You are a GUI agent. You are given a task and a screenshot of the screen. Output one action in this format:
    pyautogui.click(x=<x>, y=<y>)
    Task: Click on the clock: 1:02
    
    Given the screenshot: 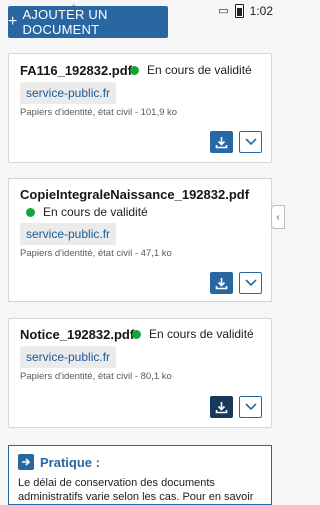 What is the action you would take?
    pyautogui.click(x=261, y=11)
    